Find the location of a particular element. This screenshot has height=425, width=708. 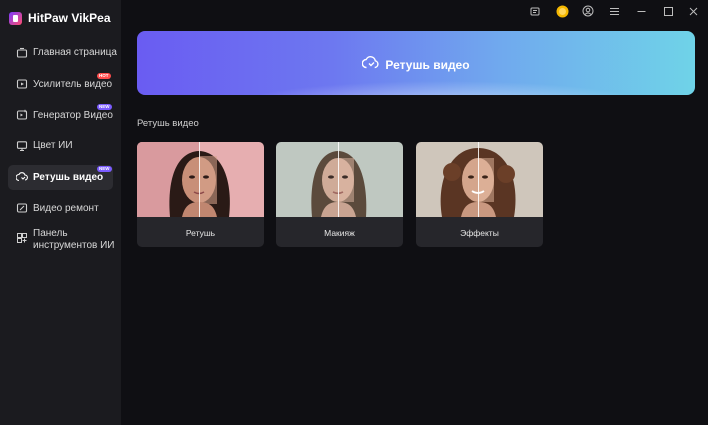

sidebar-item-label: Цвет ИИ is located at coordinates (53, 145).